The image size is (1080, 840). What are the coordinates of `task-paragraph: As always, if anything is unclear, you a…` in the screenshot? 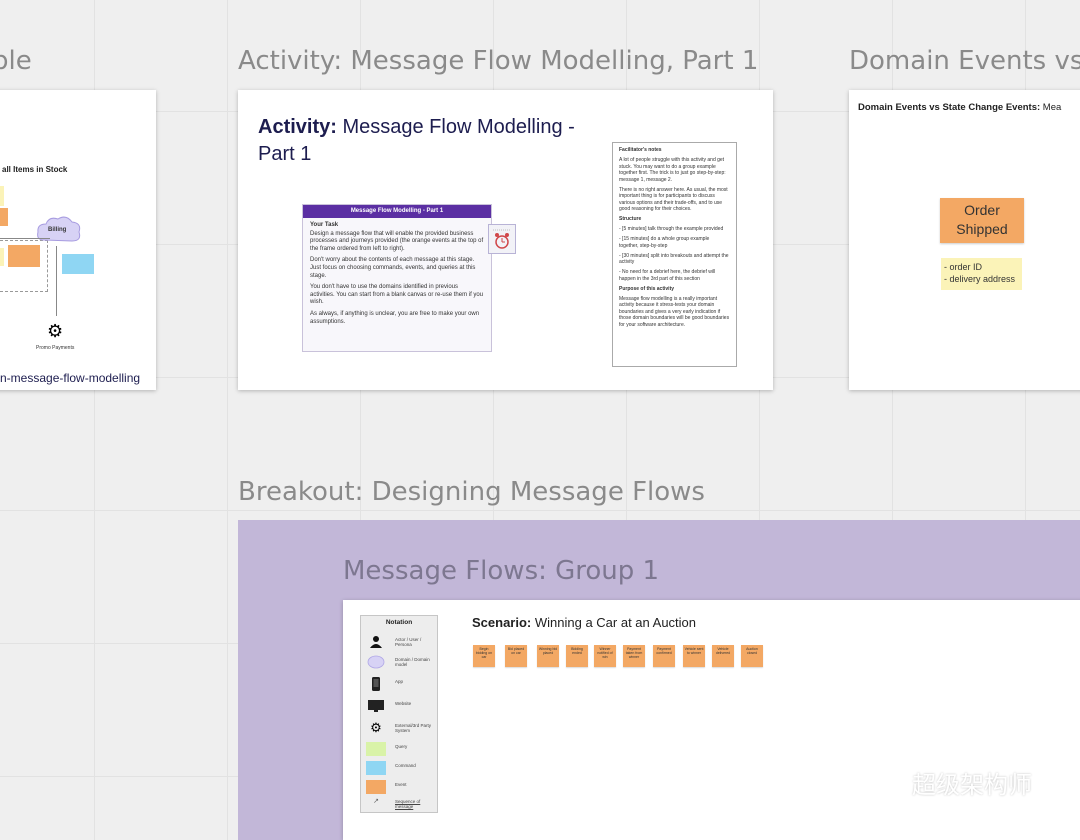 It's located at (395, 317).